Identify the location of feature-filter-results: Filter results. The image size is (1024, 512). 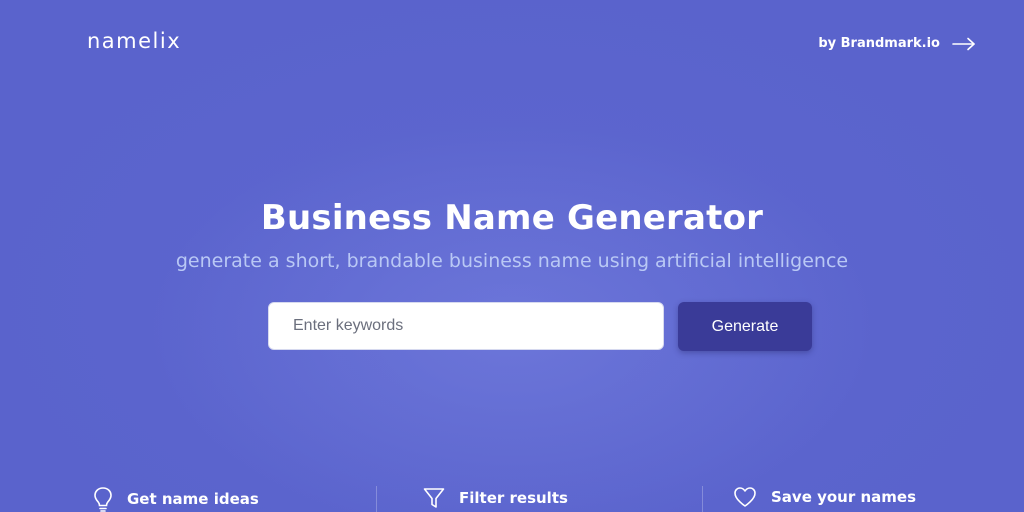
(495, 498).